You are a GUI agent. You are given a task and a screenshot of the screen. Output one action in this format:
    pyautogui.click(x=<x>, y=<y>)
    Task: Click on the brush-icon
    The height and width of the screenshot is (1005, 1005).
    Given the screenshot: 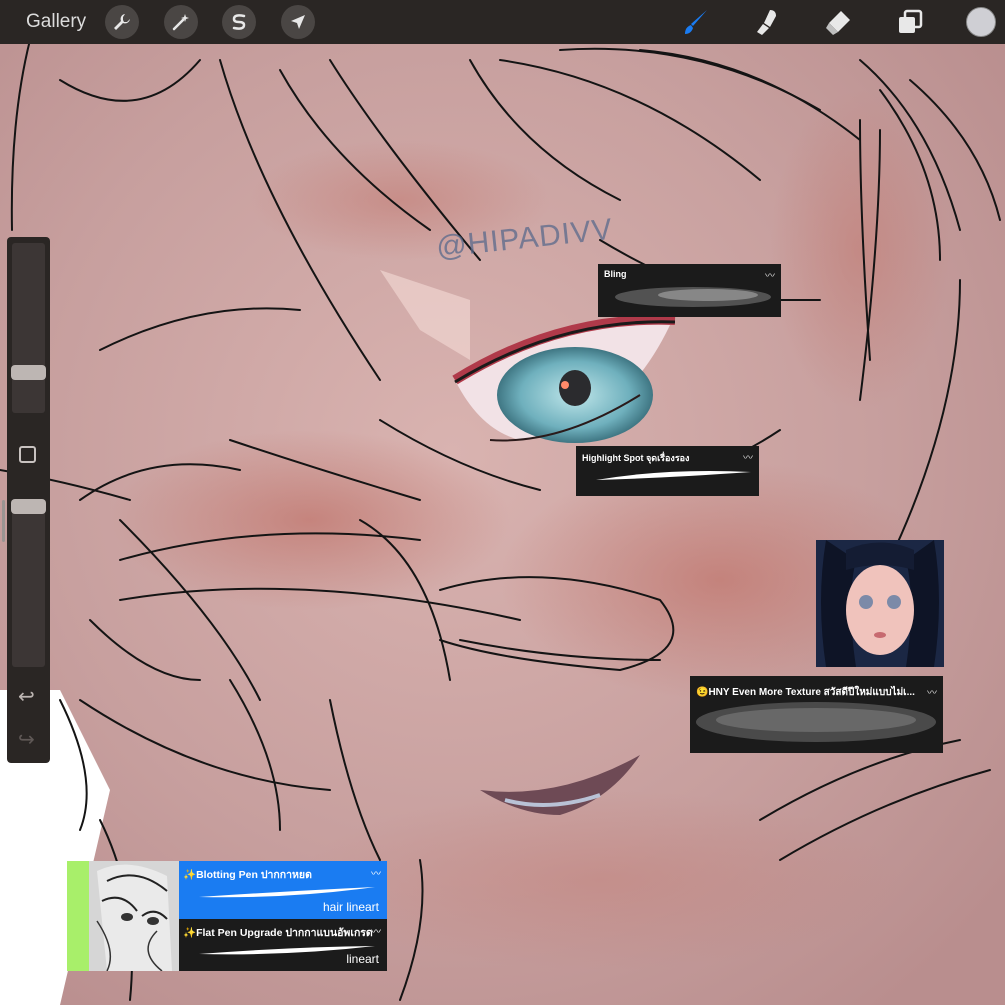 What is the action you would take?
    pyautogui.click(x=696, y=22)
    